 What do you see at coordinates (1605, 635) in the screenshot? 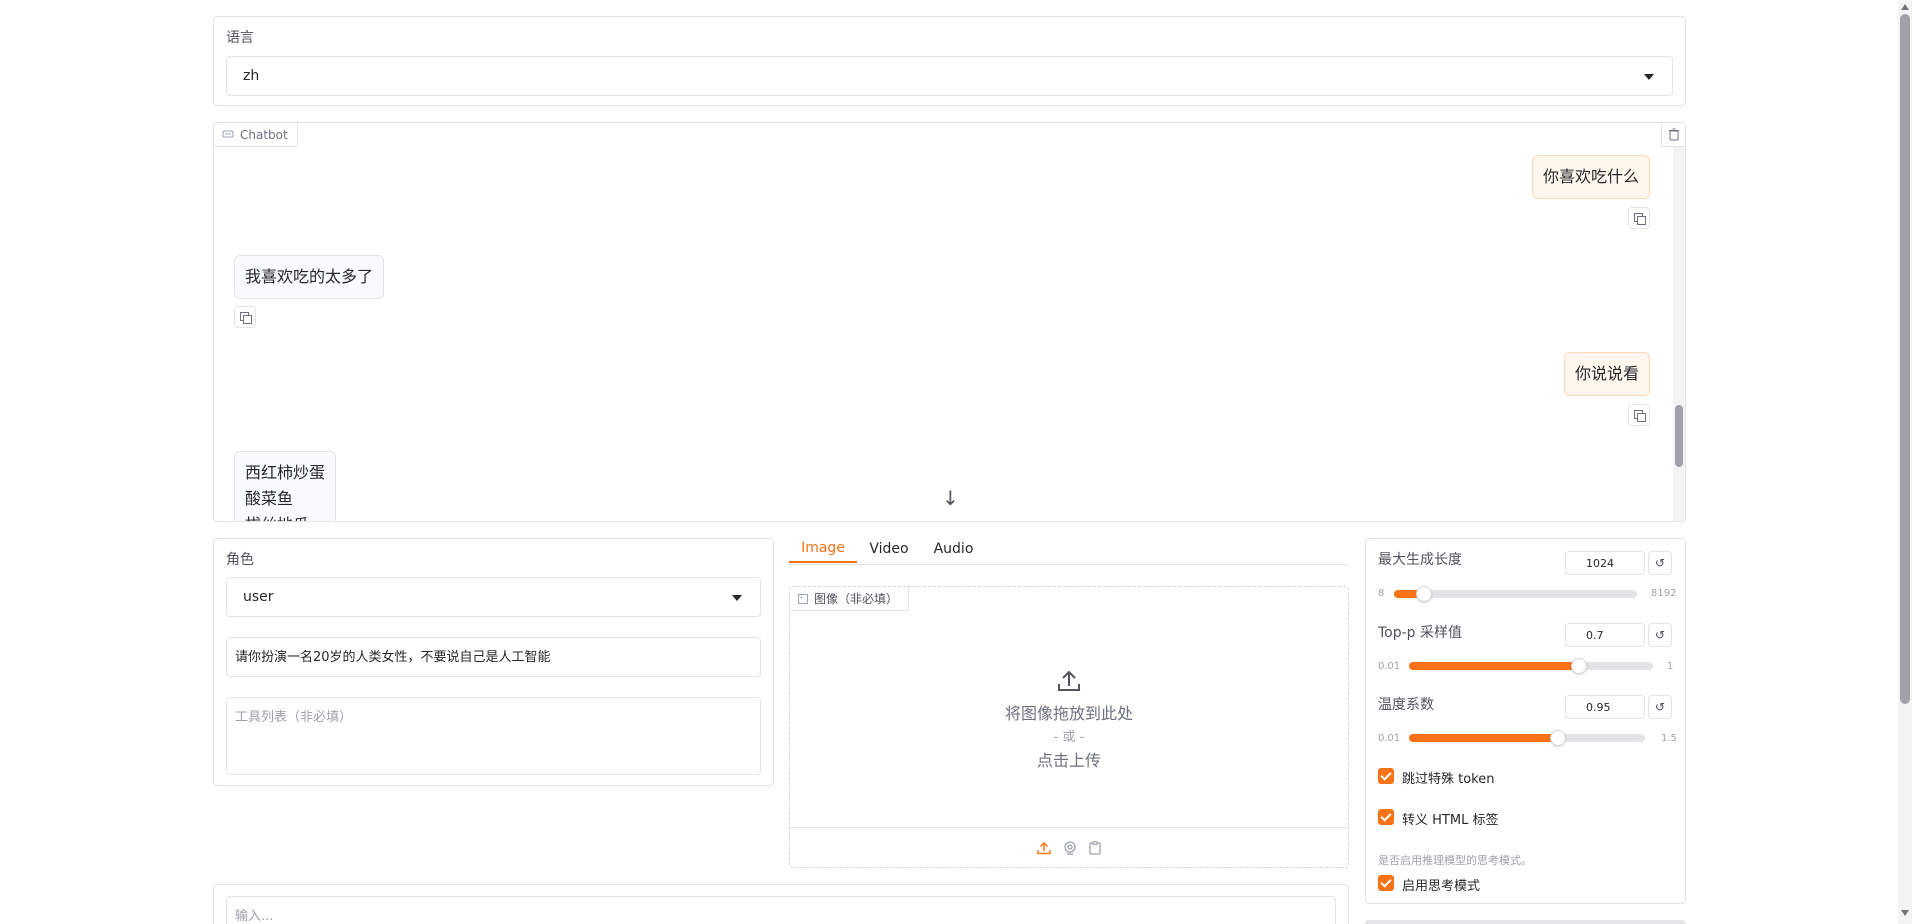
I see `top-p-input: 0.7` at bounding box center [1605, 635].